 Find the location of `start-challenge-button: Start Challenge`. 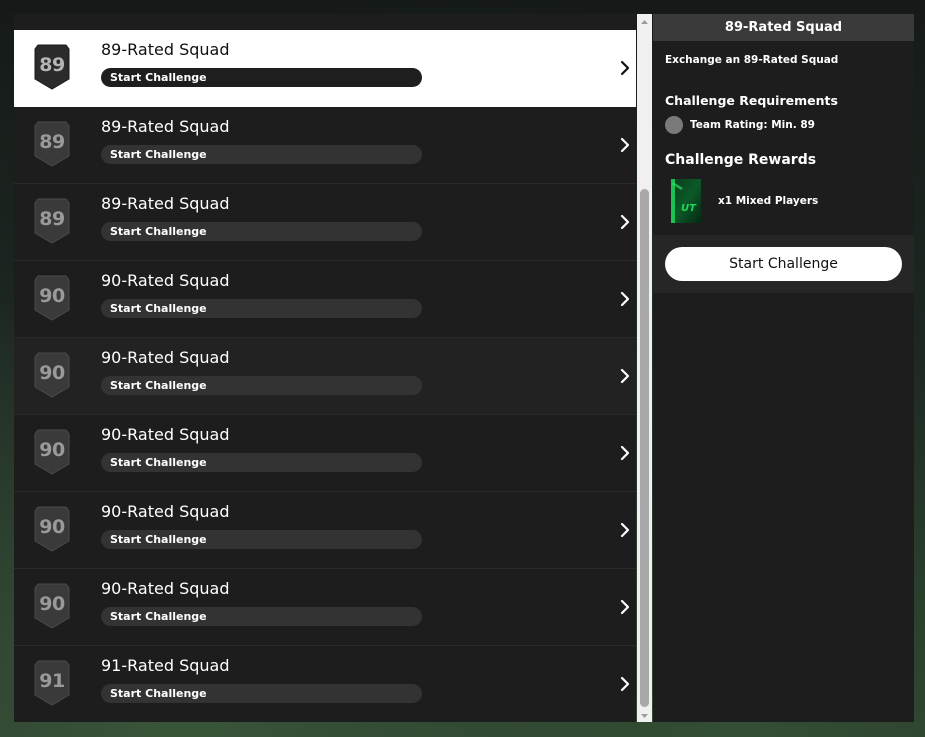

start-challenge-button: Start Challenge is located at coordinates (783, 264).